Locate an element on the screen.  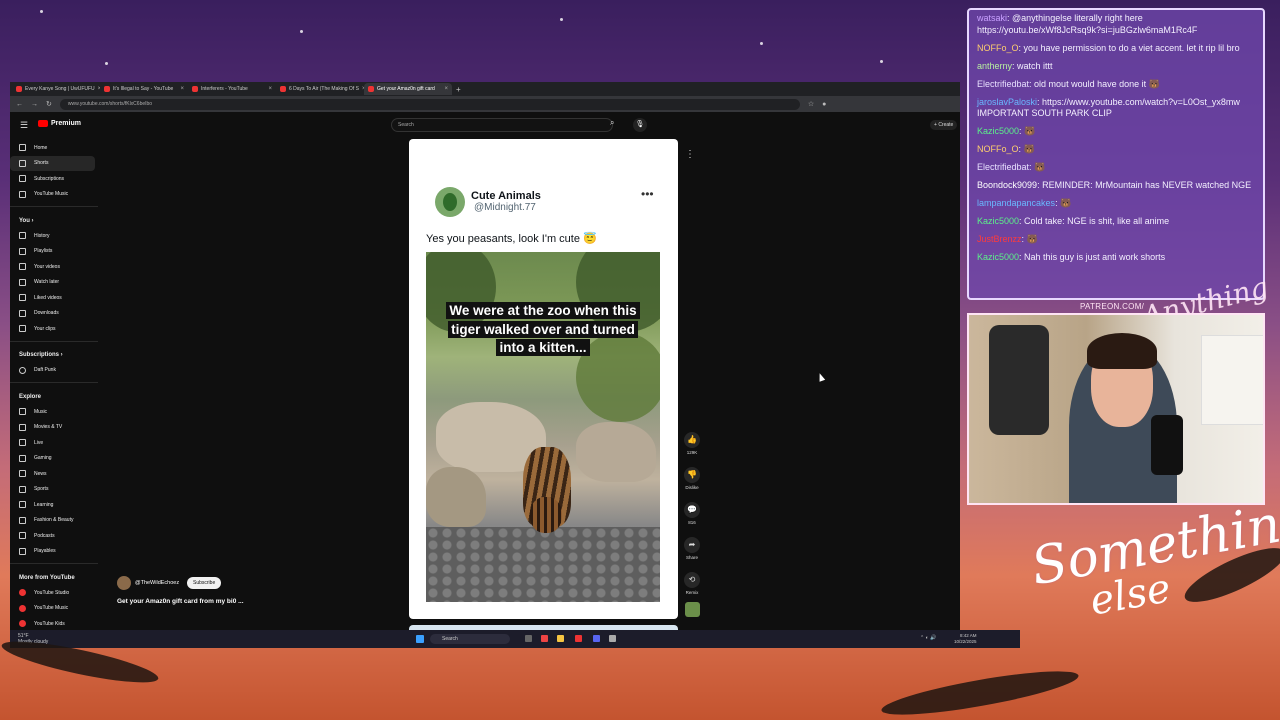
microphone is located at coordinates (1167, 445).